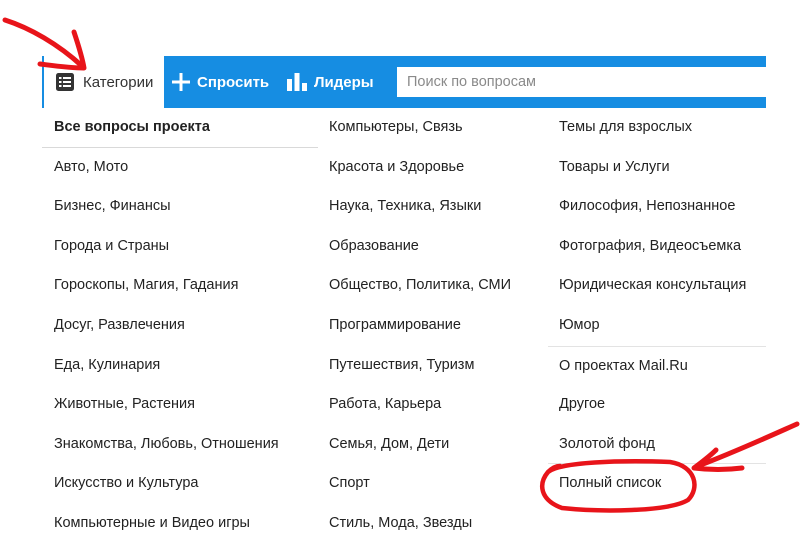 The image size is (800, 540). What do you see at coordinates (657, 365) in the screenshot?
I see `mail-ru-projects-link: О проектах Mail.Ru` at bounding box center [657, 365].